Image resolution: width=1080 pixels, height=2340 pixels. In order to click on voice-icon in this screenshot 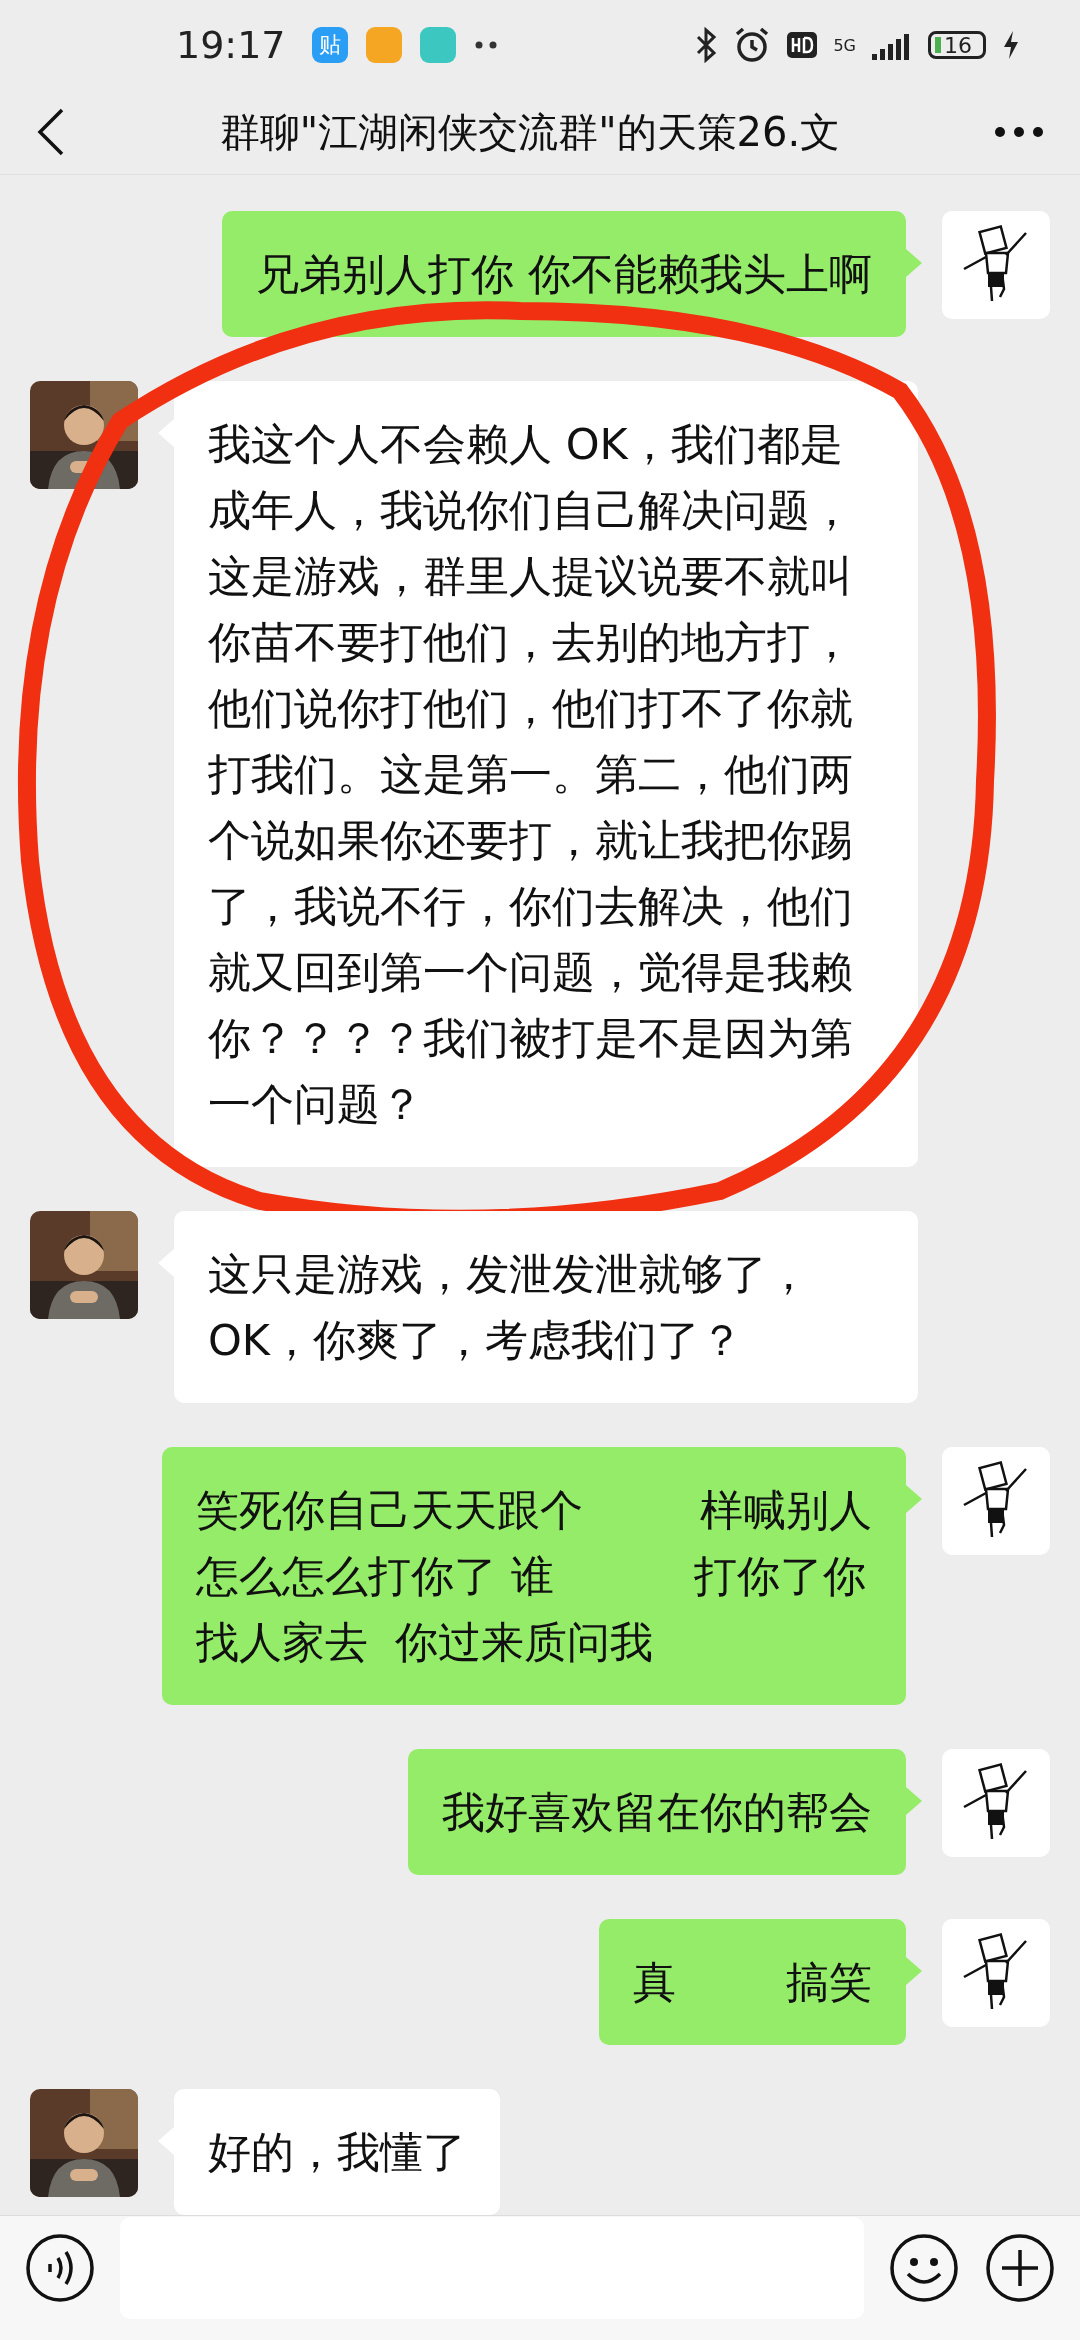, I will do `click(60, 2267)`.